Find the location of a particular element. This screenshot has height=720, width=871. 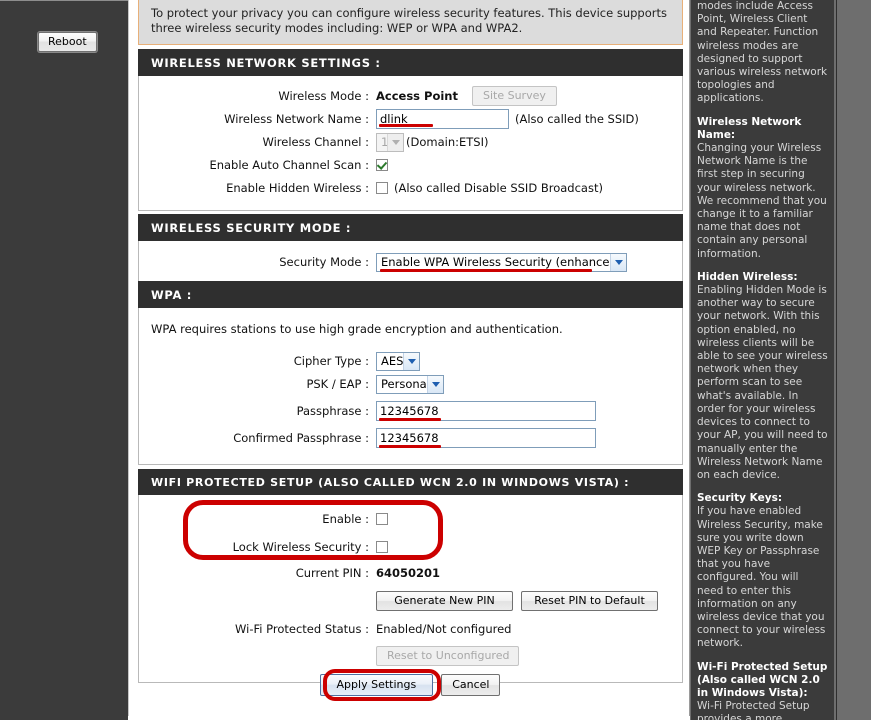

label-hidden-wireless: Enable Hidden Wireless : is located at coordinates (297, 188).